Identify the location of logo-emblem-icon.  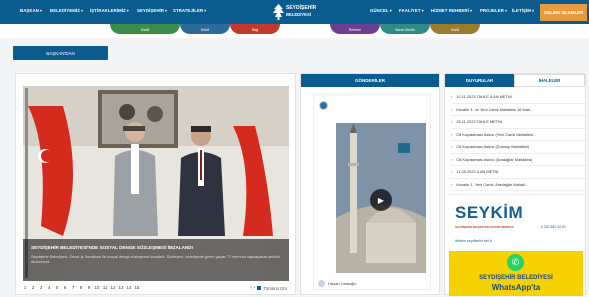
(278, 12).